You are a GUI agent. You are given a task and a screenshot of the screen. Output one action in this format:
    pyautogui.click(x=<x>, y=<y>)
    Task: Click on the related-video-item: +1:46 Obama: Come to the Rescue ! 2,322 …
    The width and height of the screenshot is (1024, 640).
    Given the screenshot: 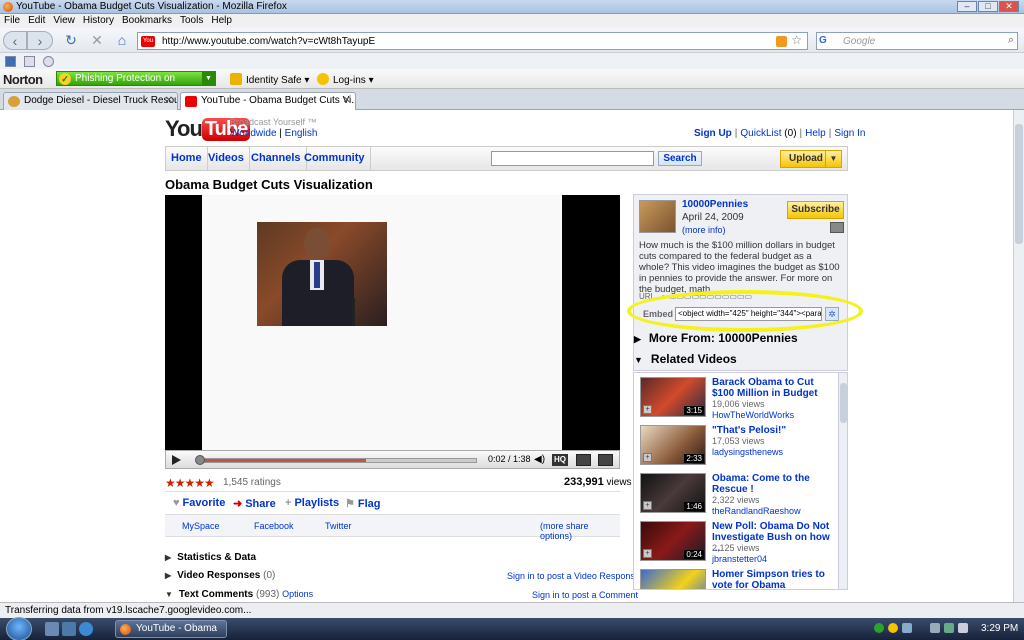 What is the action you would take?
    pyautogui.click(x=738, y=493)
    